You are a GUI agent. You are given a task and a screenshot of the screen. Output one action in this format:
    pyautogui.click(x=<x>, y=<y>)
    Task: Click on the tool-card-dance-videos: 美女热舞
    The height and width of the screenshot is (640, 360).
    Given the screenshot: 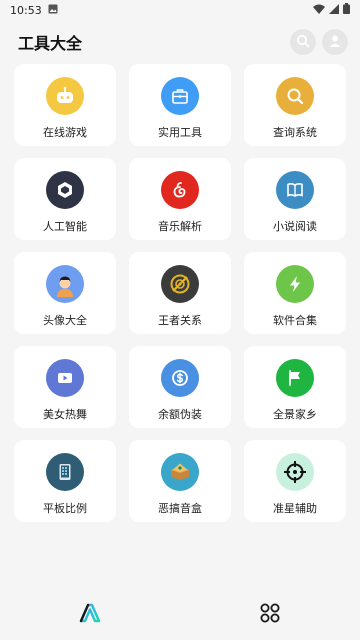 What is the action you would take?
    pyautogui.click(x=65, y=387)
    